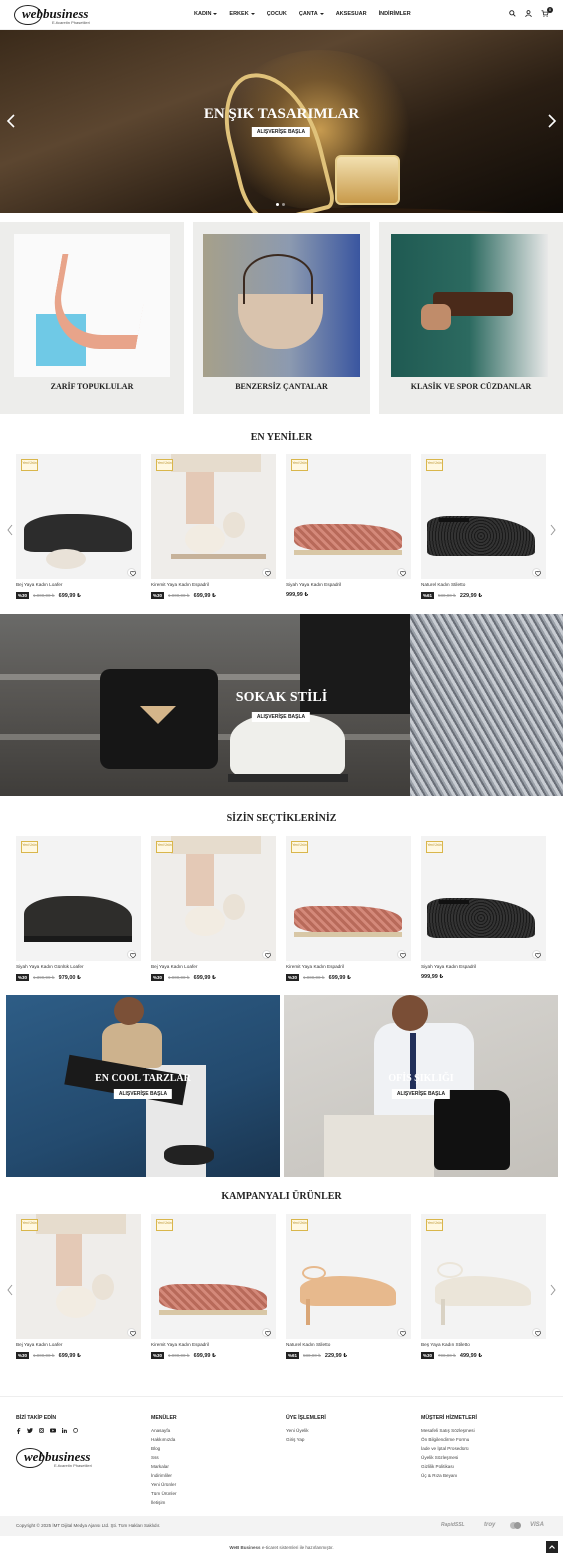 This screenshot has height=1558, width=563. I want to click on office-chic-button: ALIŞVERİŞE BAŞLA, so click(421, 1094).